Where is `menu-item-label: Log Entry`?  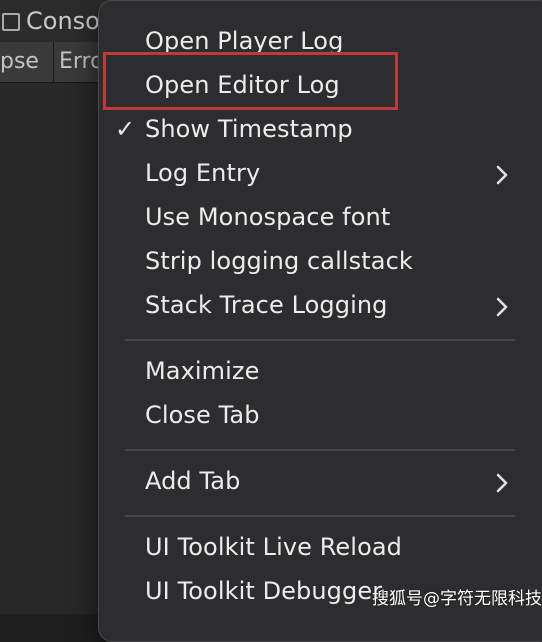 menu-item-label: Log Entry is located at coordinates (203, 173).